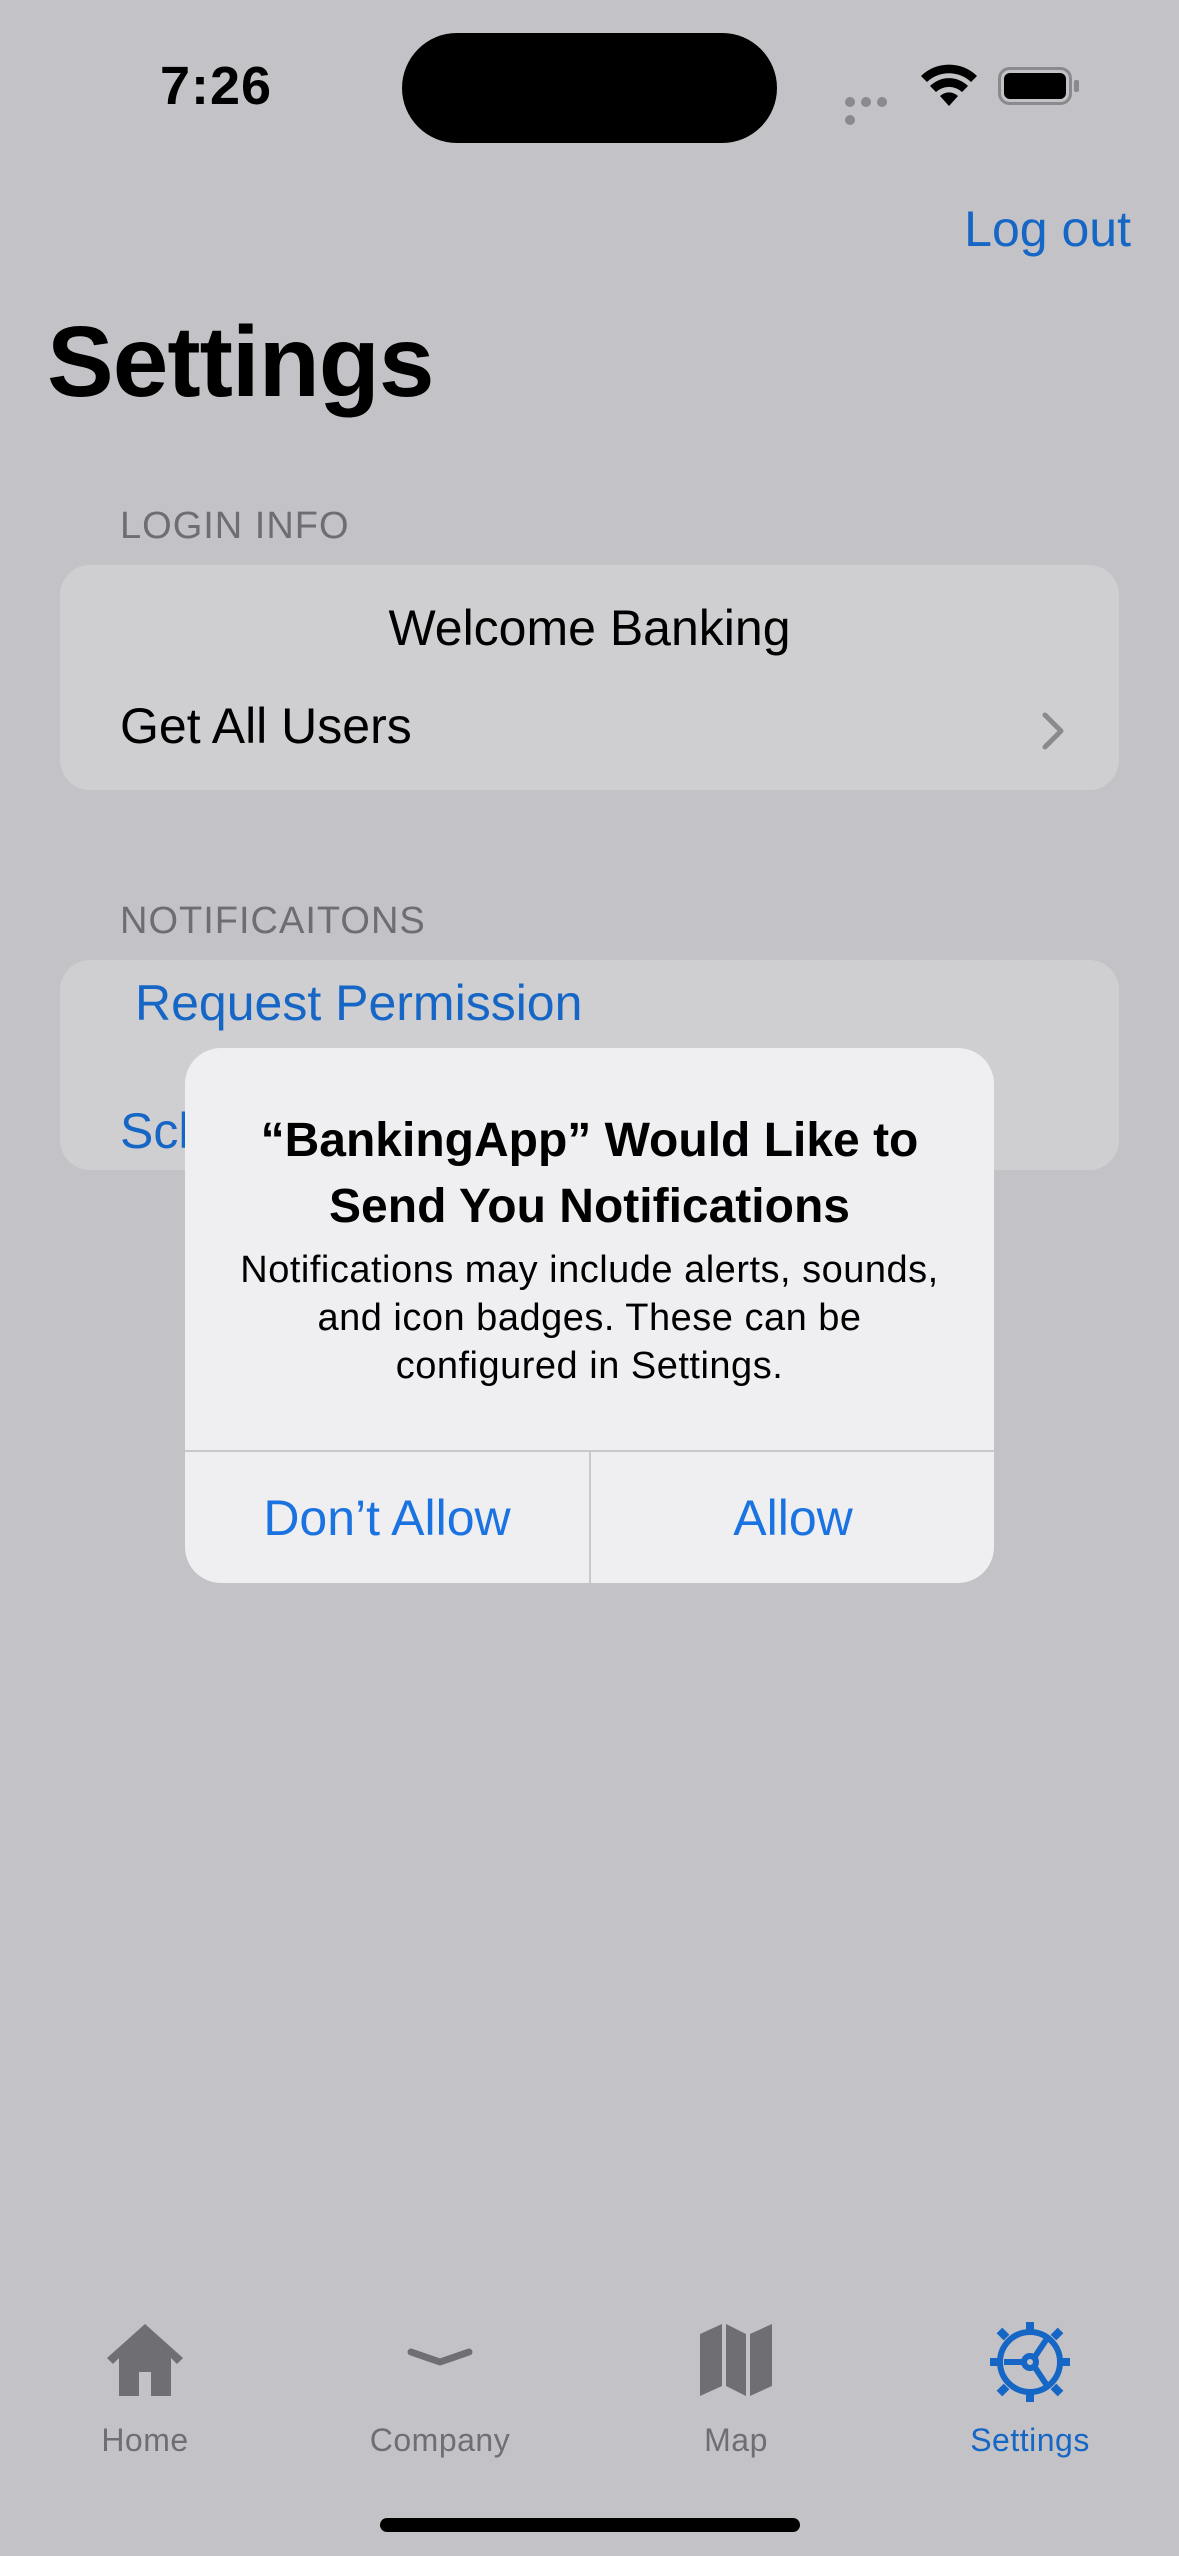 This screenshot has width=1179, height=2556. Describe the element at coordinates (440, 2357) in the screenshot. I see `chevron-down-icon` at that location.